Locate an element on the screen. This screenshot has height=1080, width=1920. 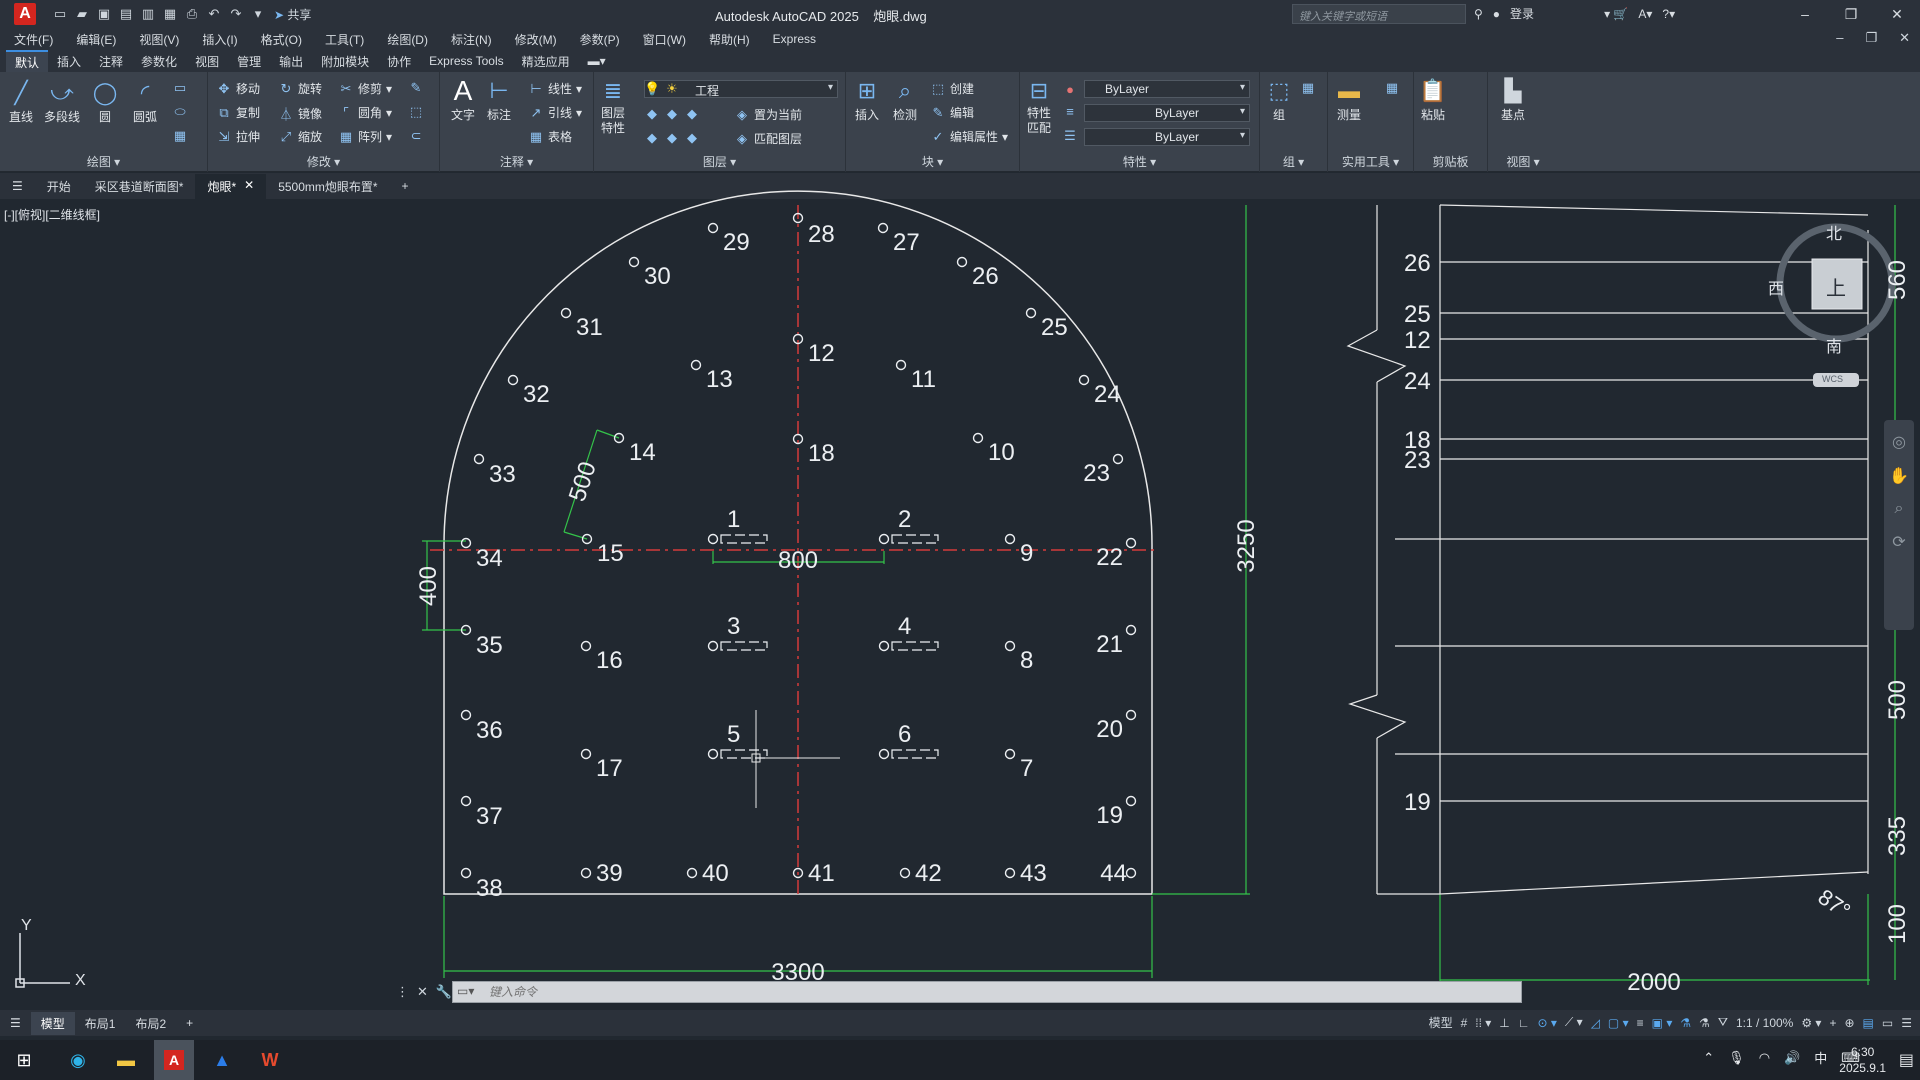
close-icon: ✕ is located at coordinates (1897, 14).